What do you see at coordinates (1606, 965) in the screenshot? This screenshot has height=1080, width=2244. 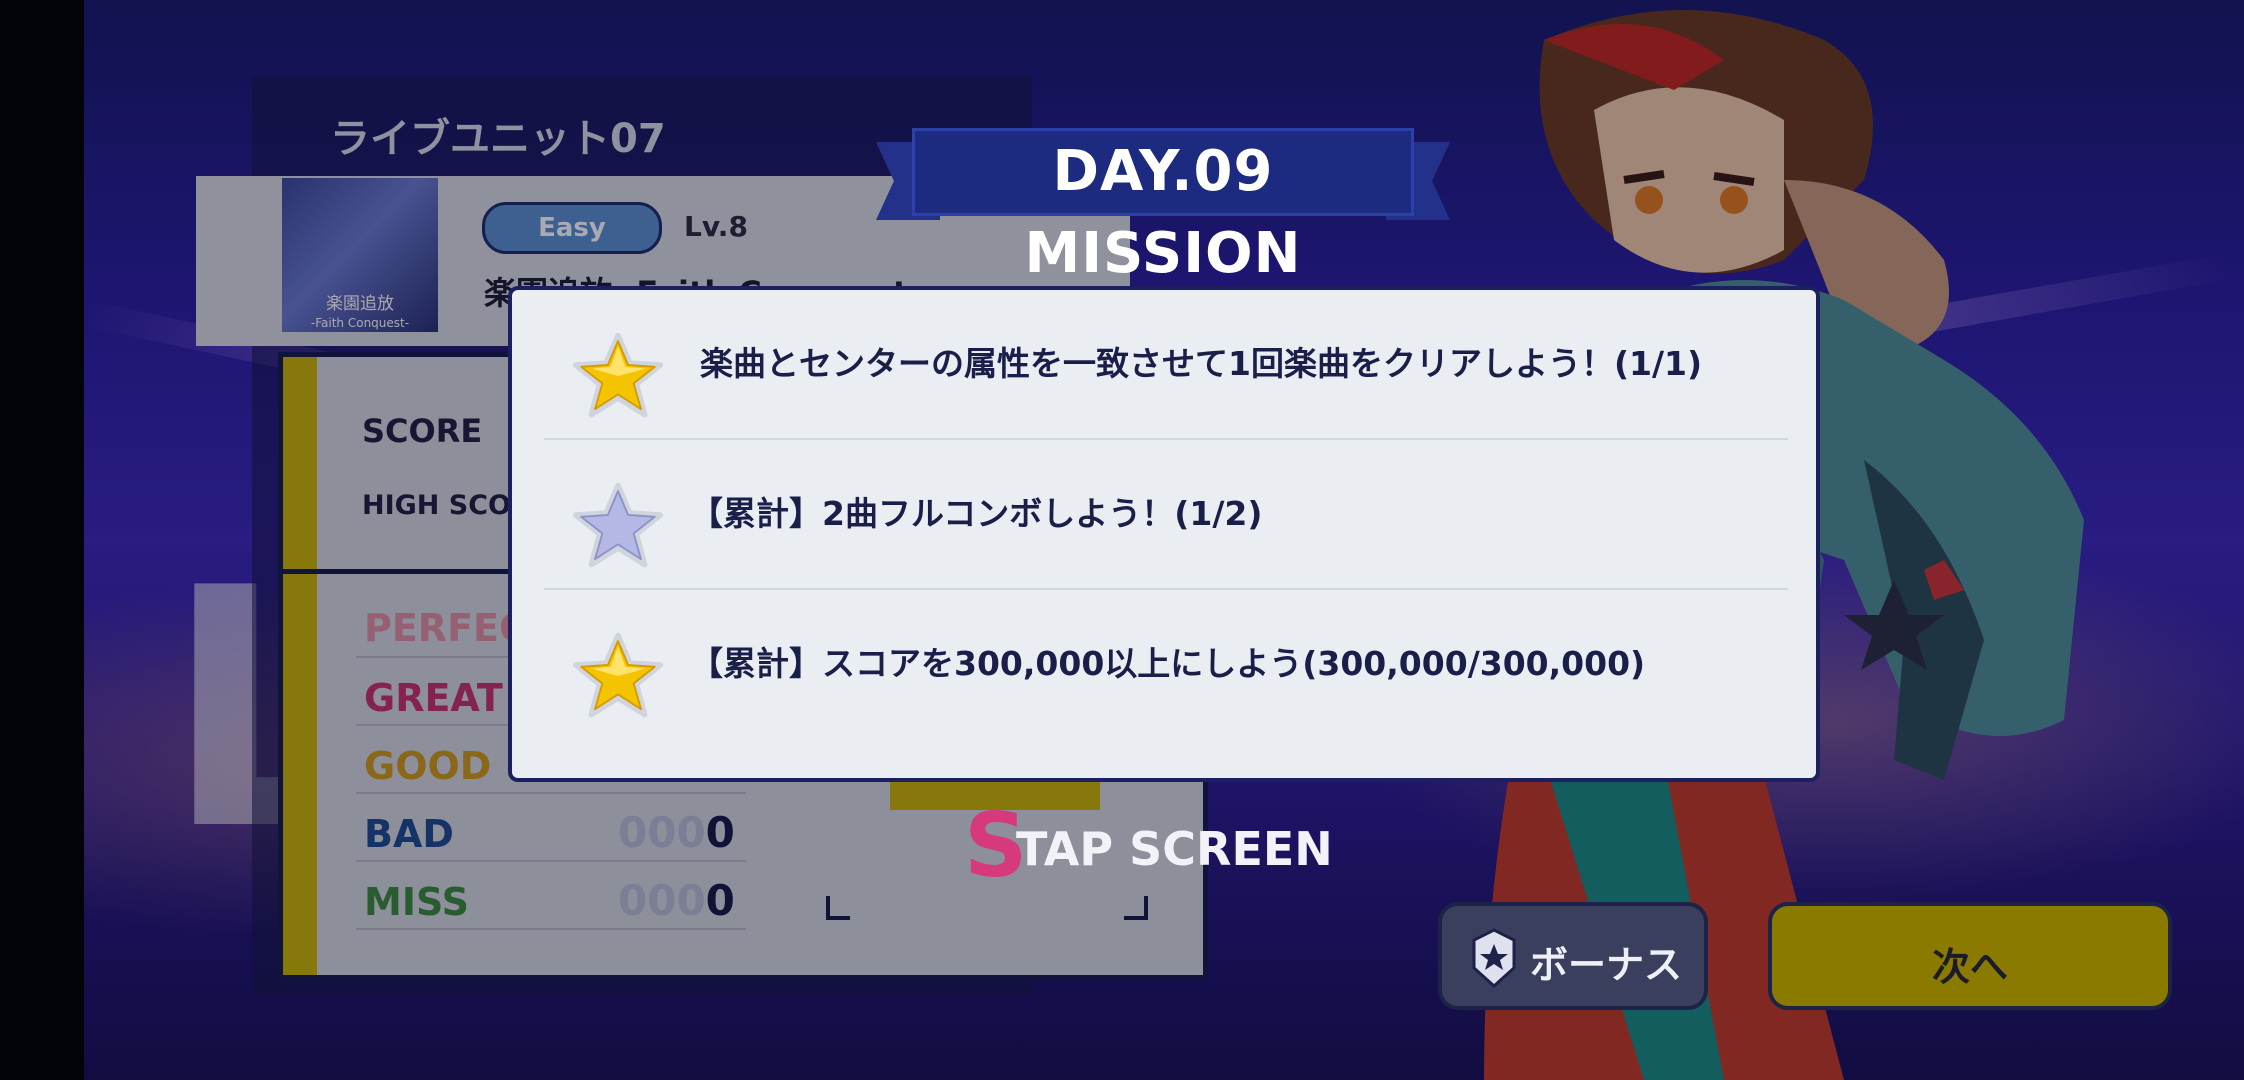 I see `bonus-label: ボーナス` at bounding box center [1606, 965].